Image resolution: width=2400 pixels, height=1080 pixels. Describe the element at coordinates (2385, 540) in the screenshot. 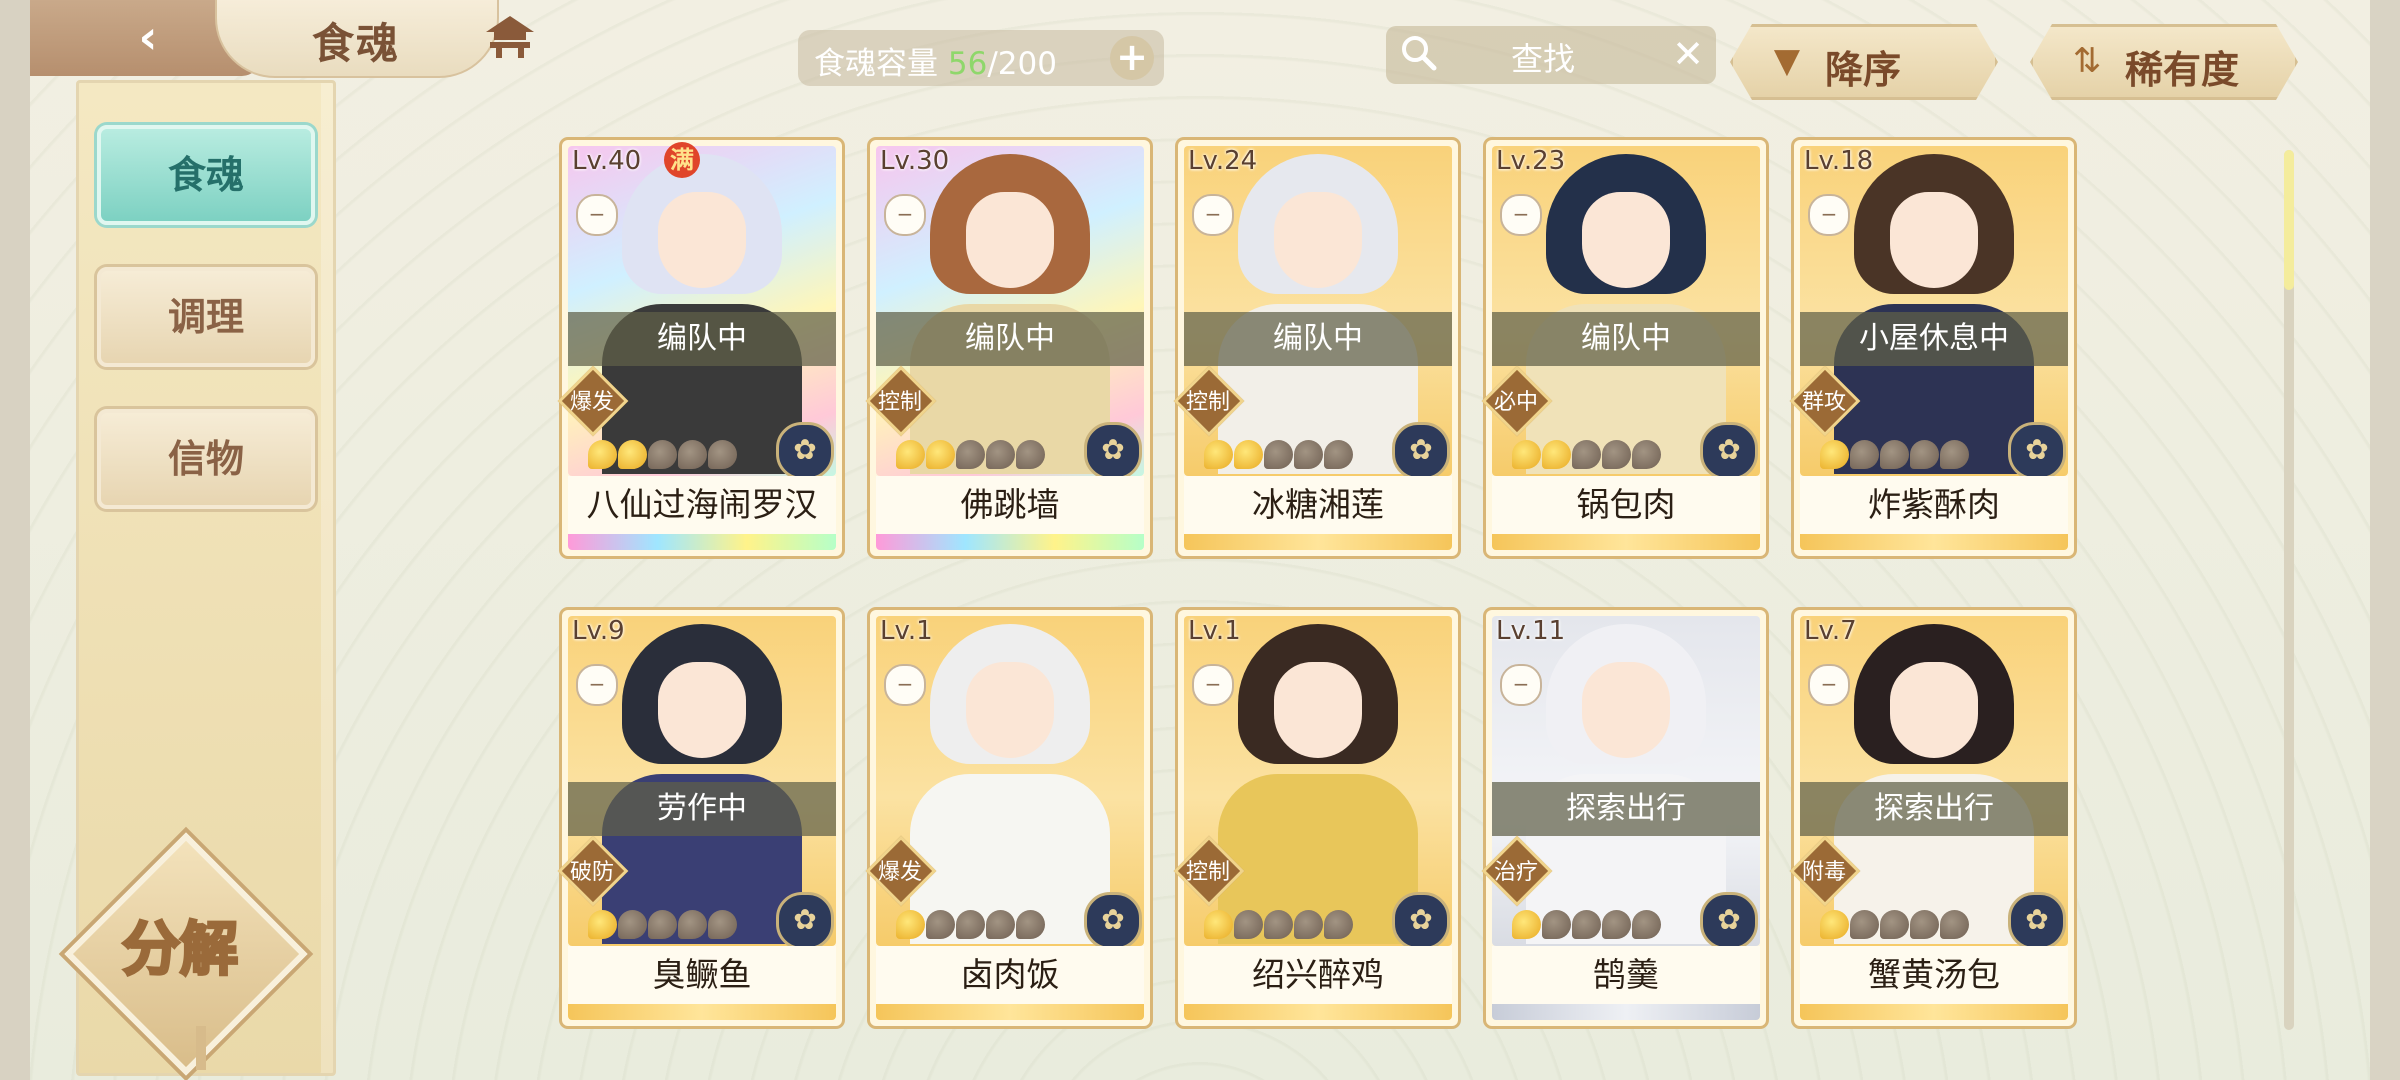

I see `right-edge-frame` at that location.